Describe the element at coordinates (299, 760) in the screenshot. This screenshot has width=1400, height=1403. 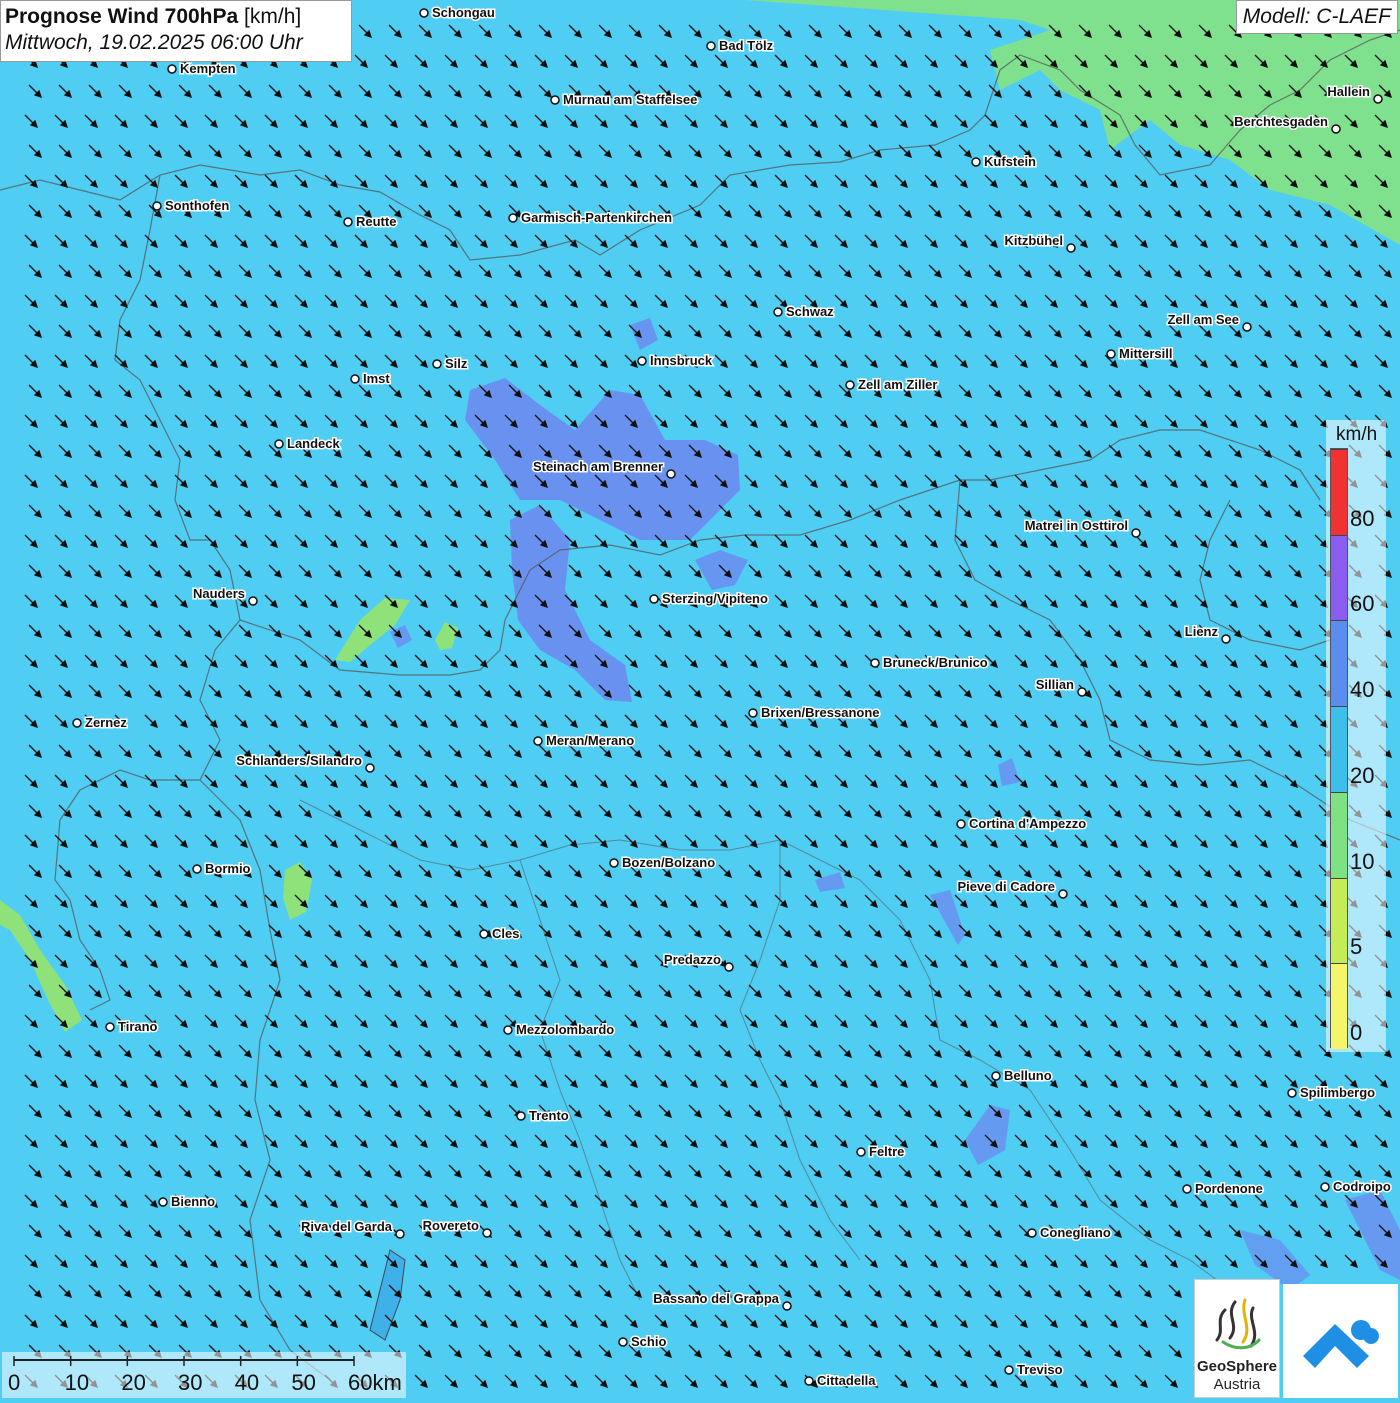
I see `city-label: Schlanders/Silandro` at that location.